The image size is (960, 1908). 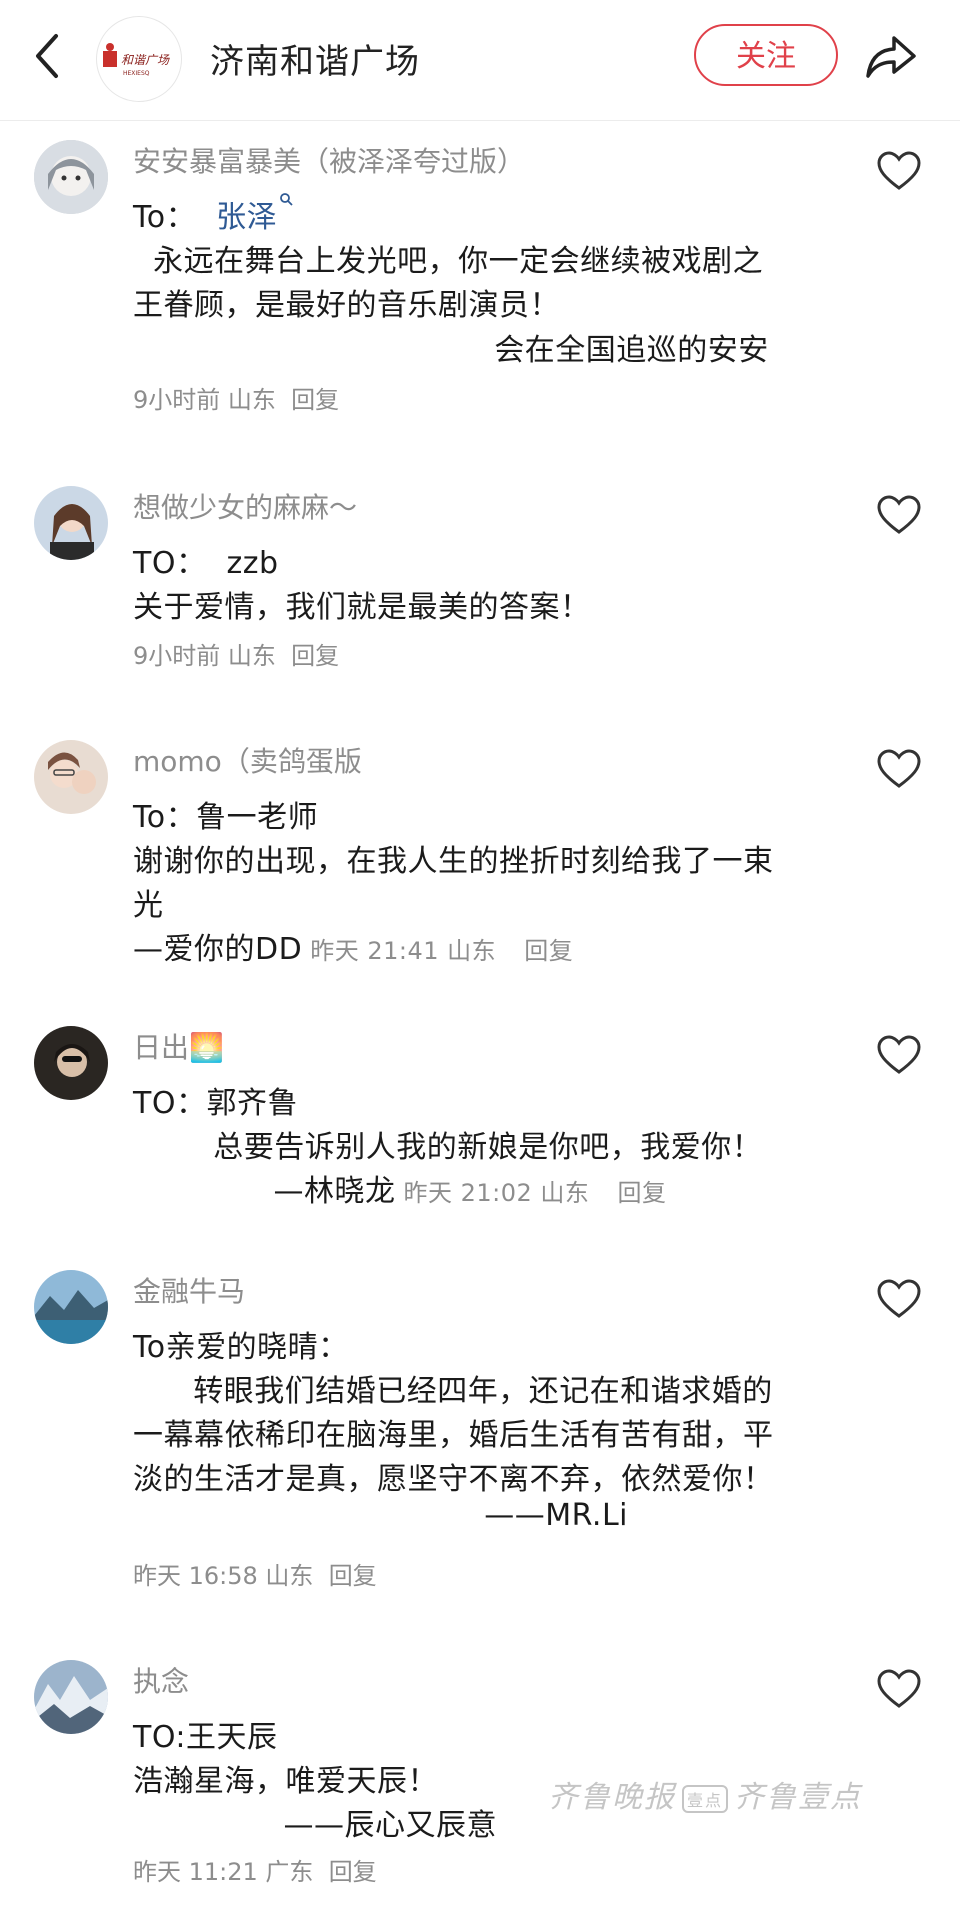 I want to click on username: 日出🌅, so click(x=178, y=1046).